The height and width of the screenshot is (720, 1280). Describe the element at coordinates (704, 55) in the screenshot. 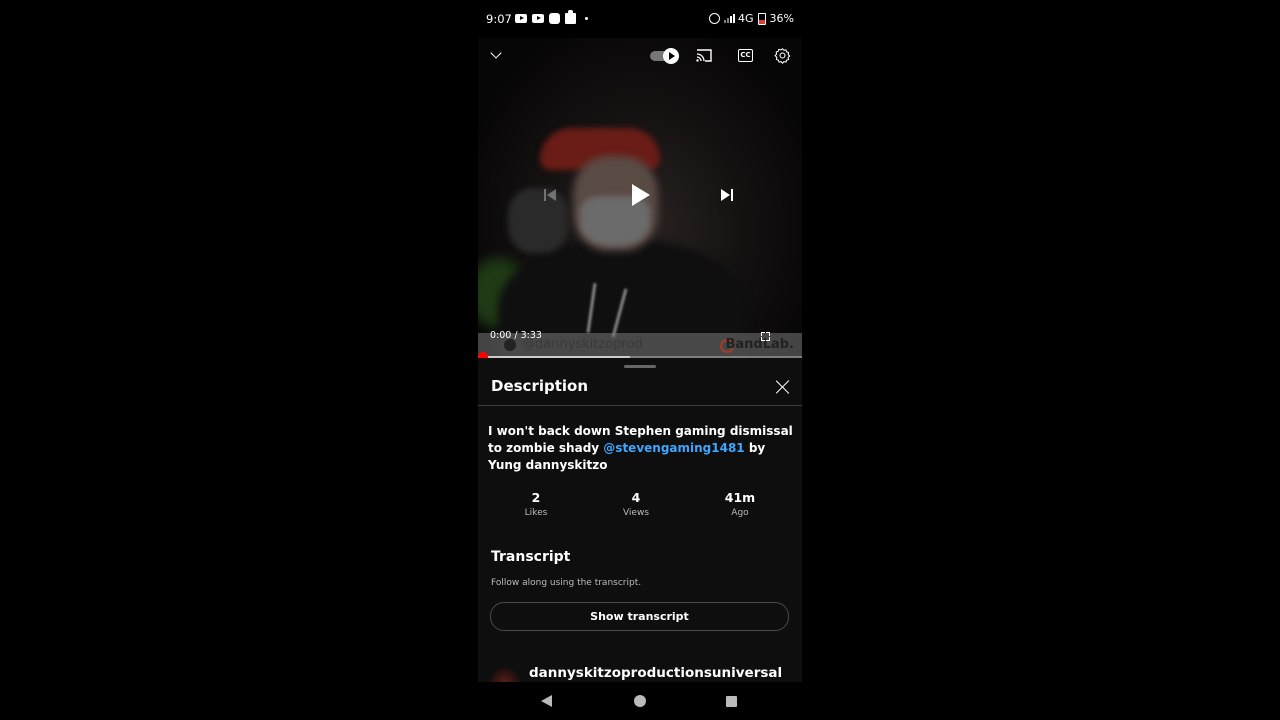

I see `cast-icon` at that location.